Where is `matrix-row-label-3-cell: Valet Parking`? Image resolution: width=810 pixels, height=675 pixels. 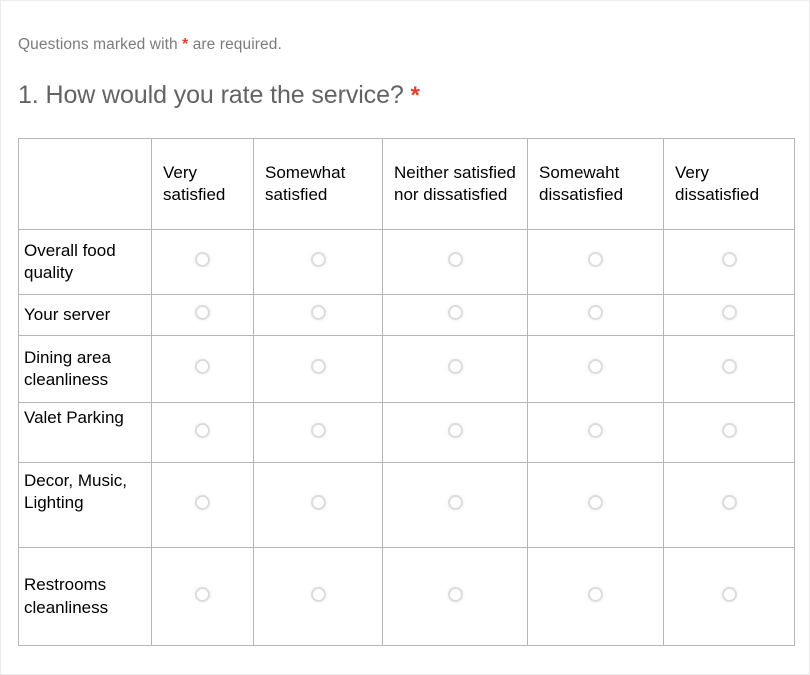
matrix-row-label-3-cell: Valet Parking is located at coordinates (85, 432).